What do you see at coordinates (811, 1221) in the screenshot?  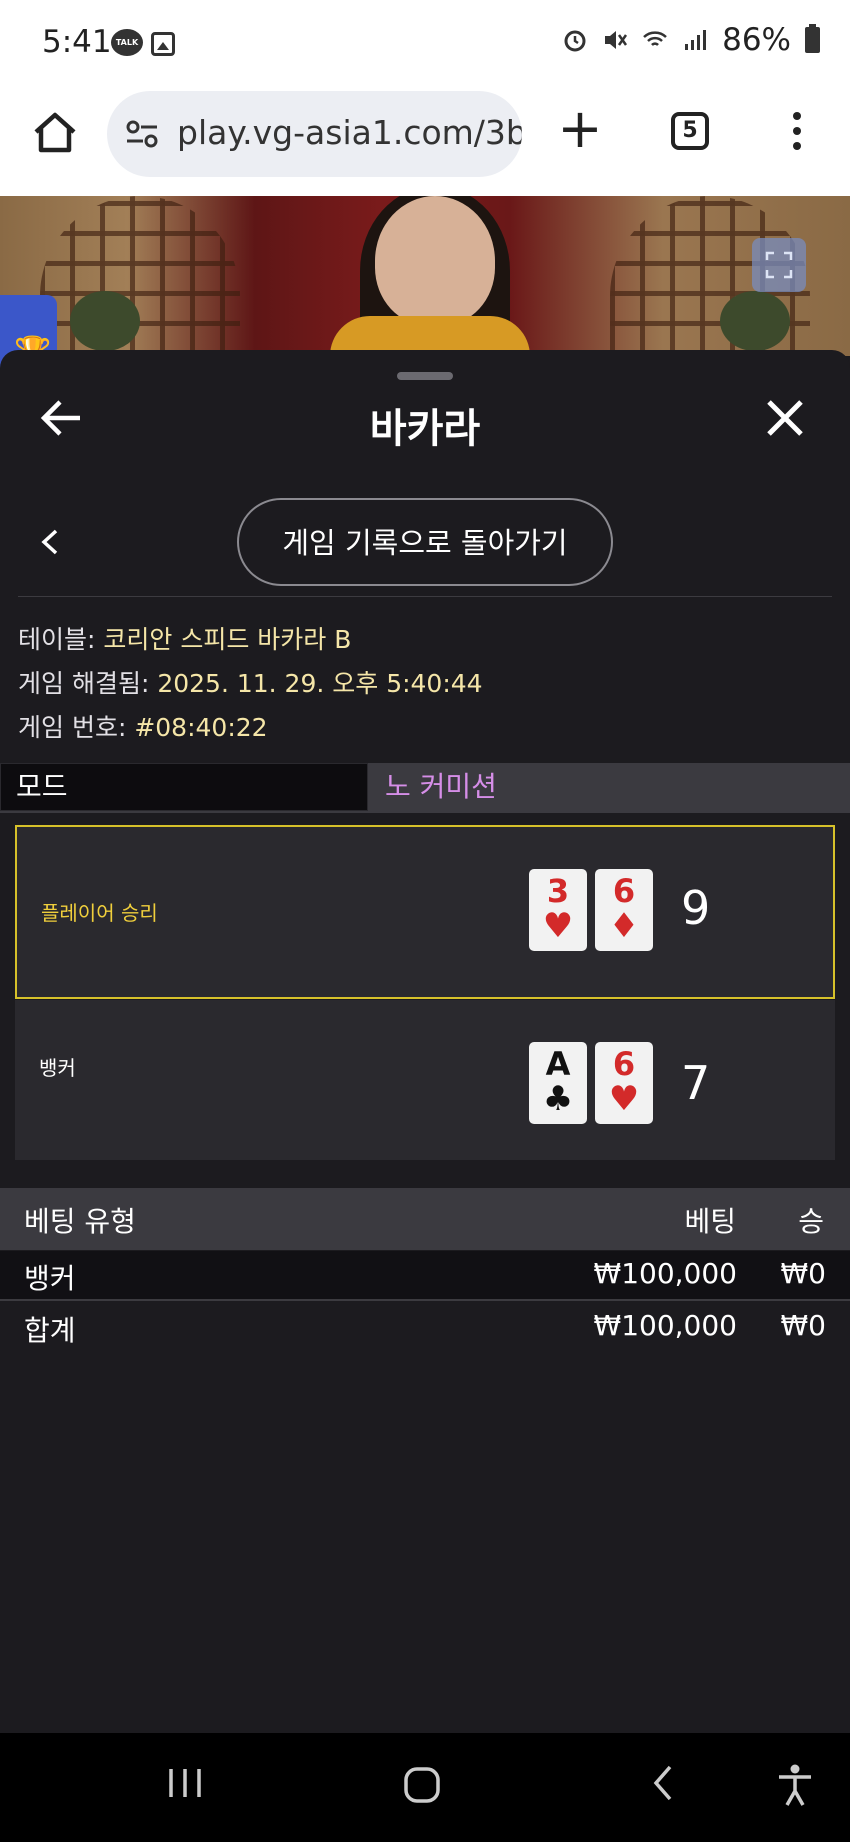 I see `header-win: 승` at bounding box center [811, 1221].